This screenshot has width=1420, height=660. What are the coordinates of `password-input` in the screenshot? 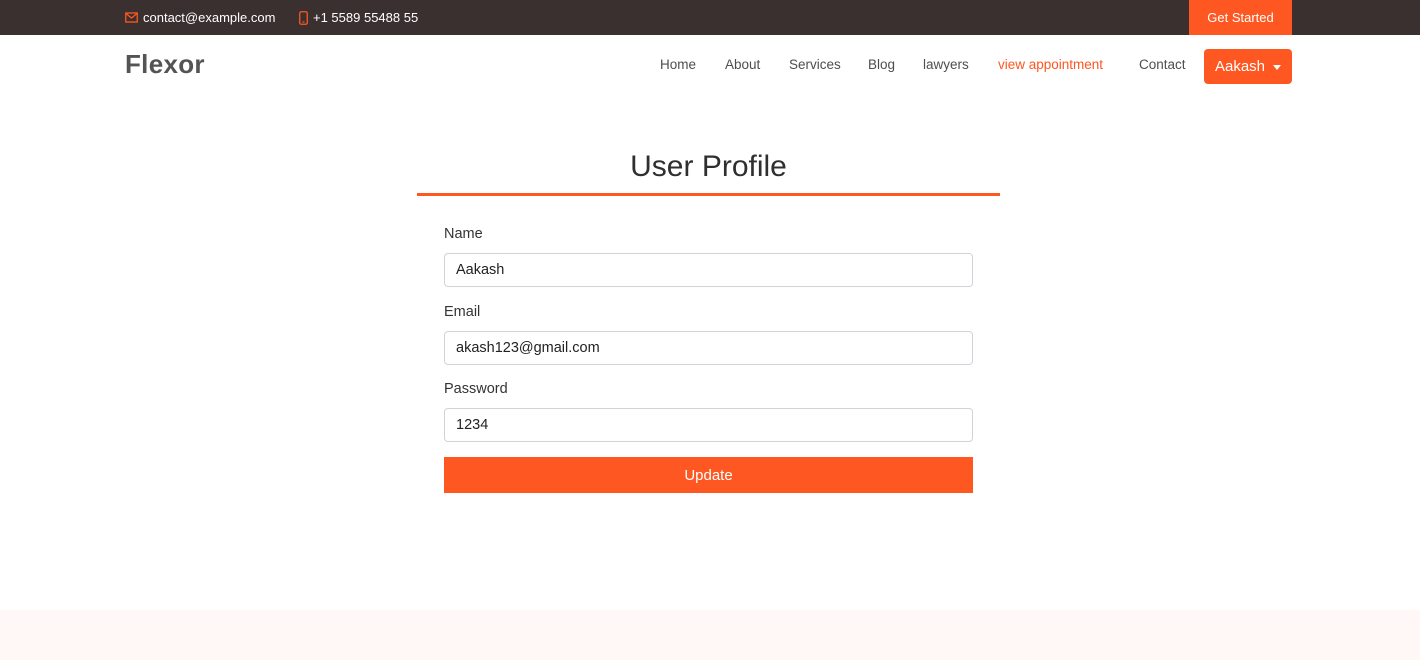 It's located at (708, 425).